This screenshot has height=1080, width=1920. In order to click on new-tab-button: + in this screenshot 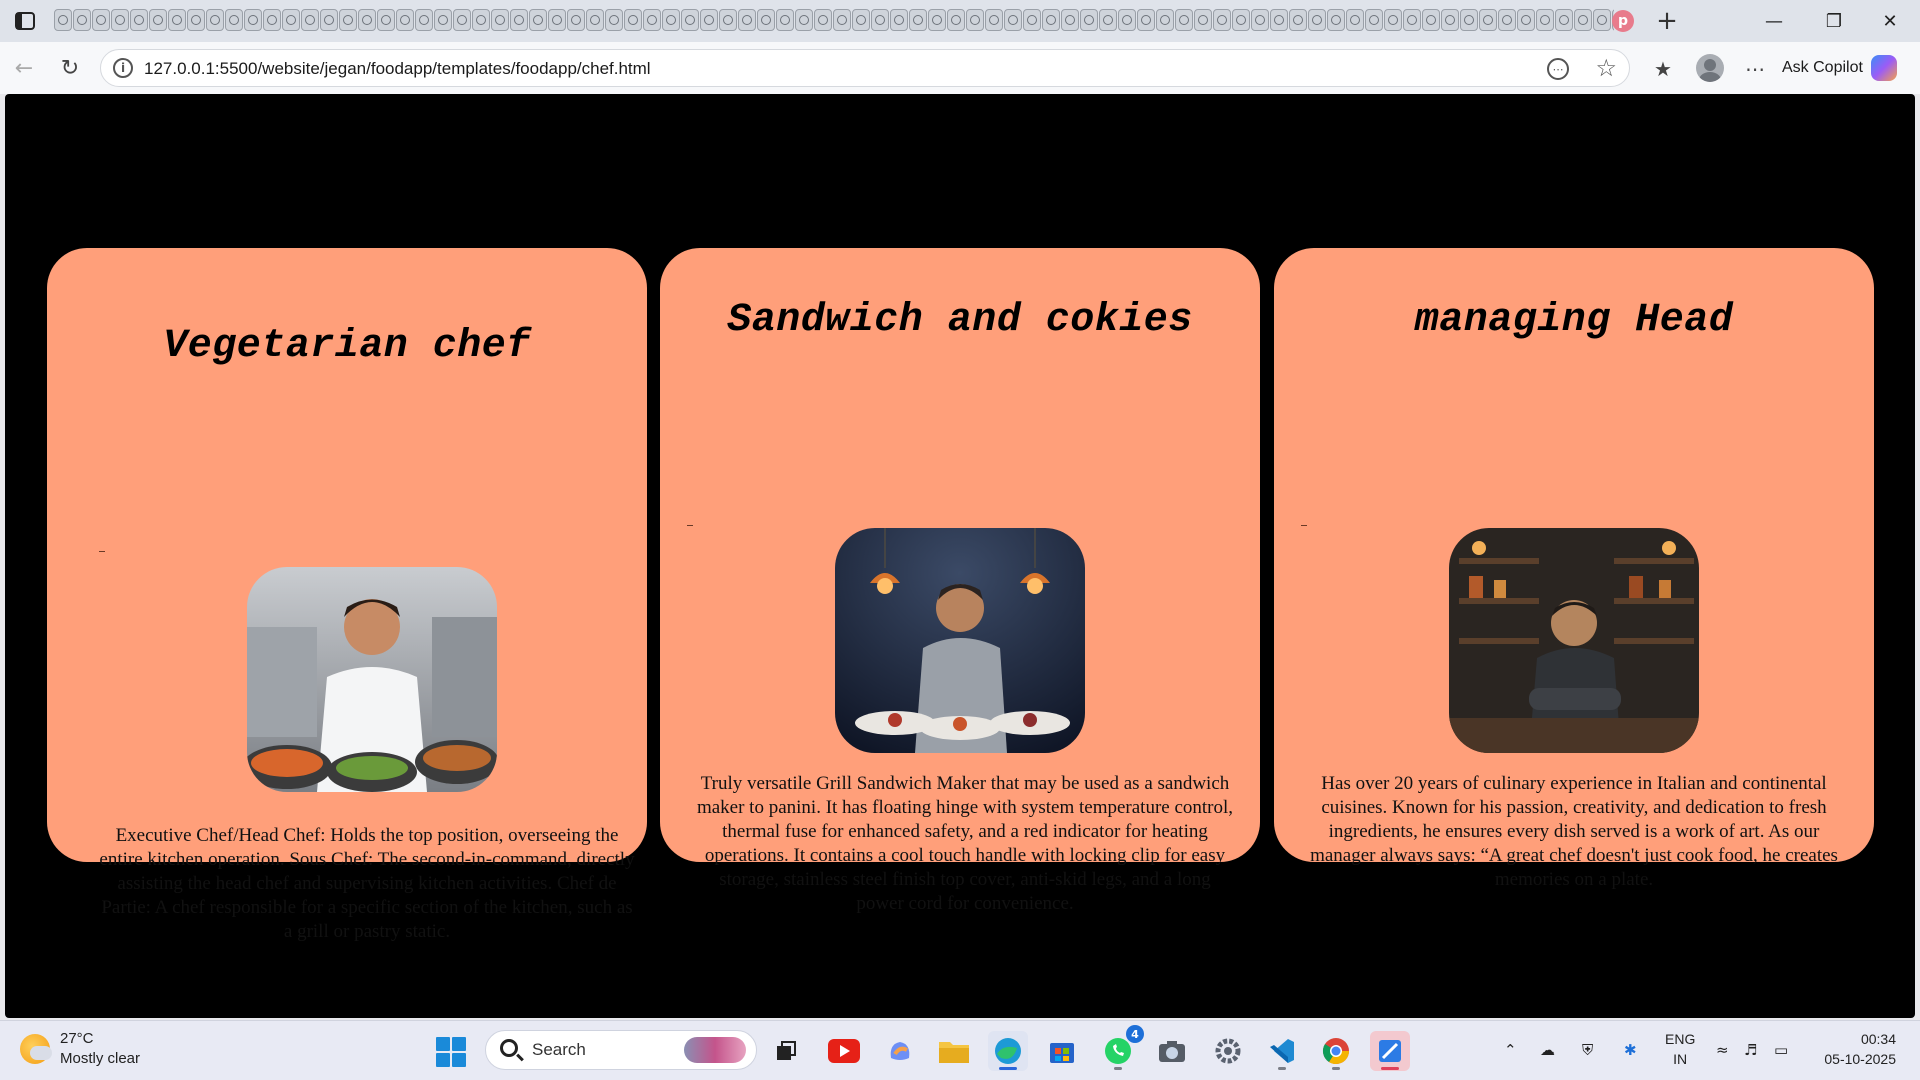, I will do `click(1667, 21)`.